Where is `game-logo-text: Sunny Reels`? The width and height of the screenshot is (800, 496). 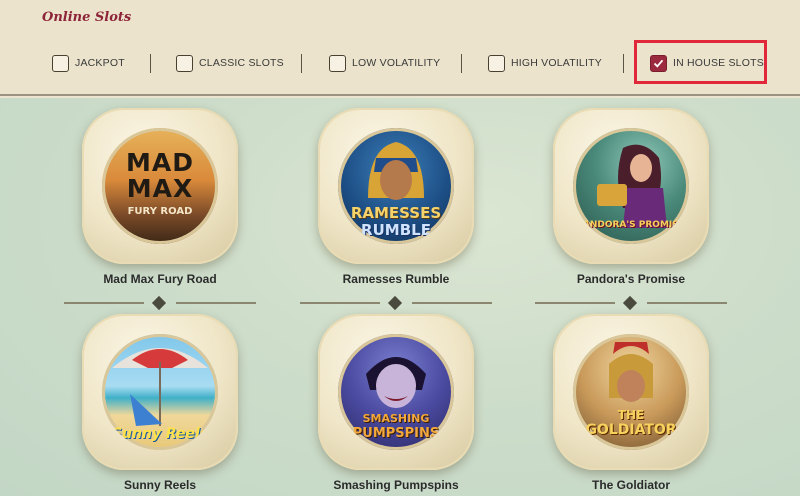 game-logo-text: Sunny Reels is located at coordinates (160, 434).